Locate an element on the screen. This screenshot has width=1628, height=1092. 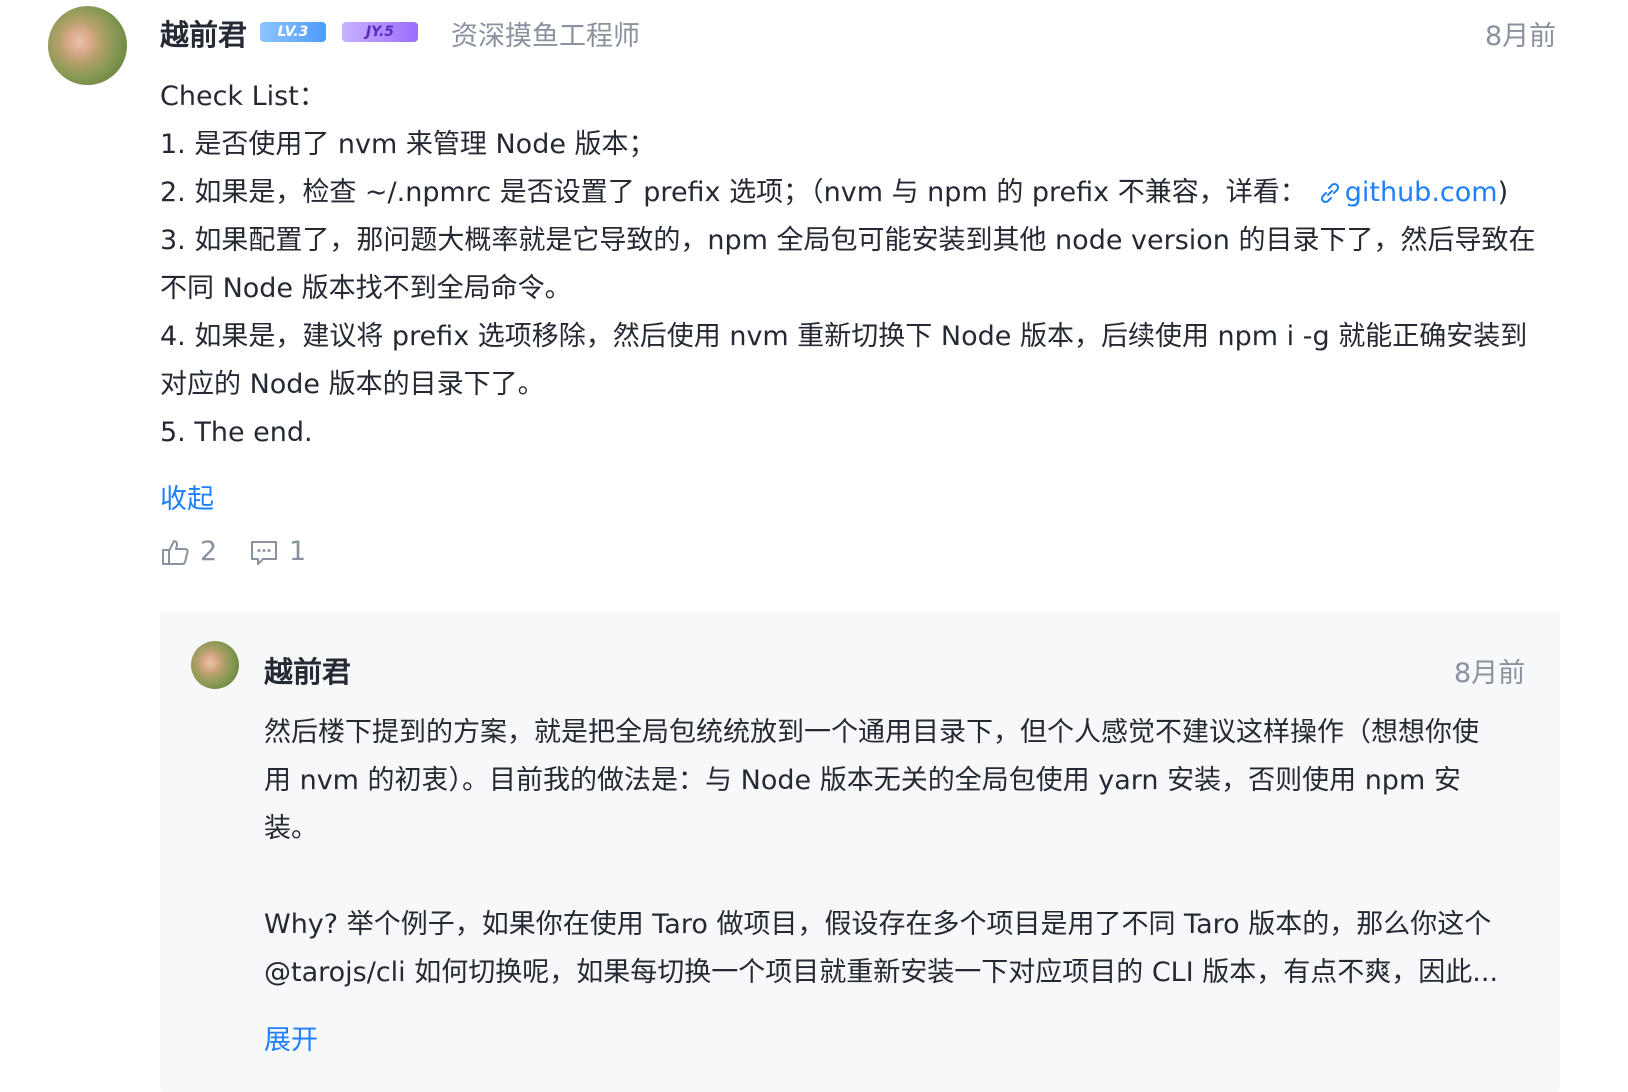
thumbs-up-icon is located at coordinates (175, 552).